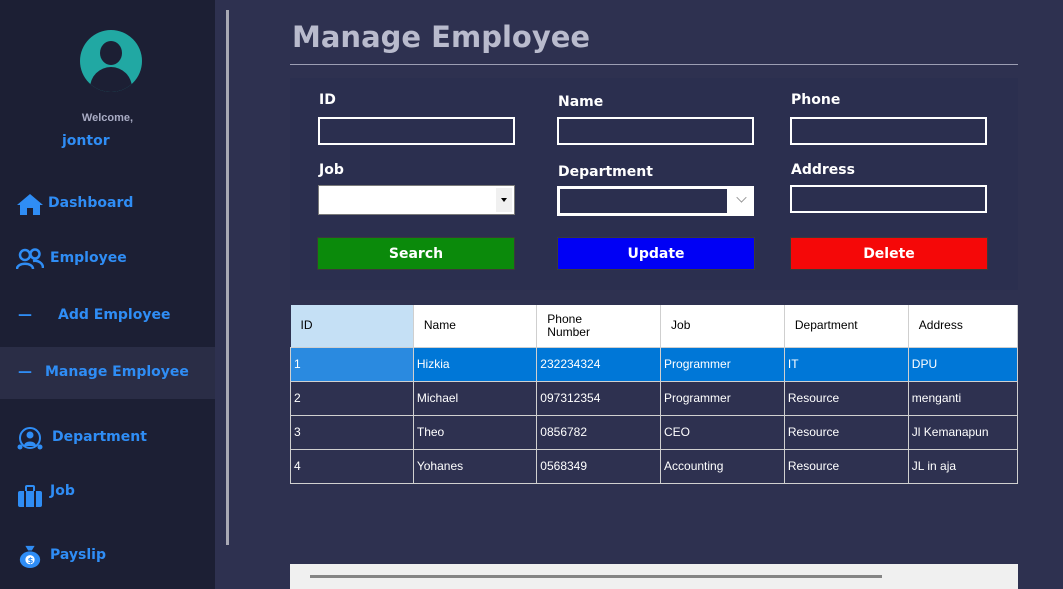 The height and width of the screenshot is (589, 1063). Describe the element at coordinates (86, 141) in the screenshot. I see `username: jontor` at that location.